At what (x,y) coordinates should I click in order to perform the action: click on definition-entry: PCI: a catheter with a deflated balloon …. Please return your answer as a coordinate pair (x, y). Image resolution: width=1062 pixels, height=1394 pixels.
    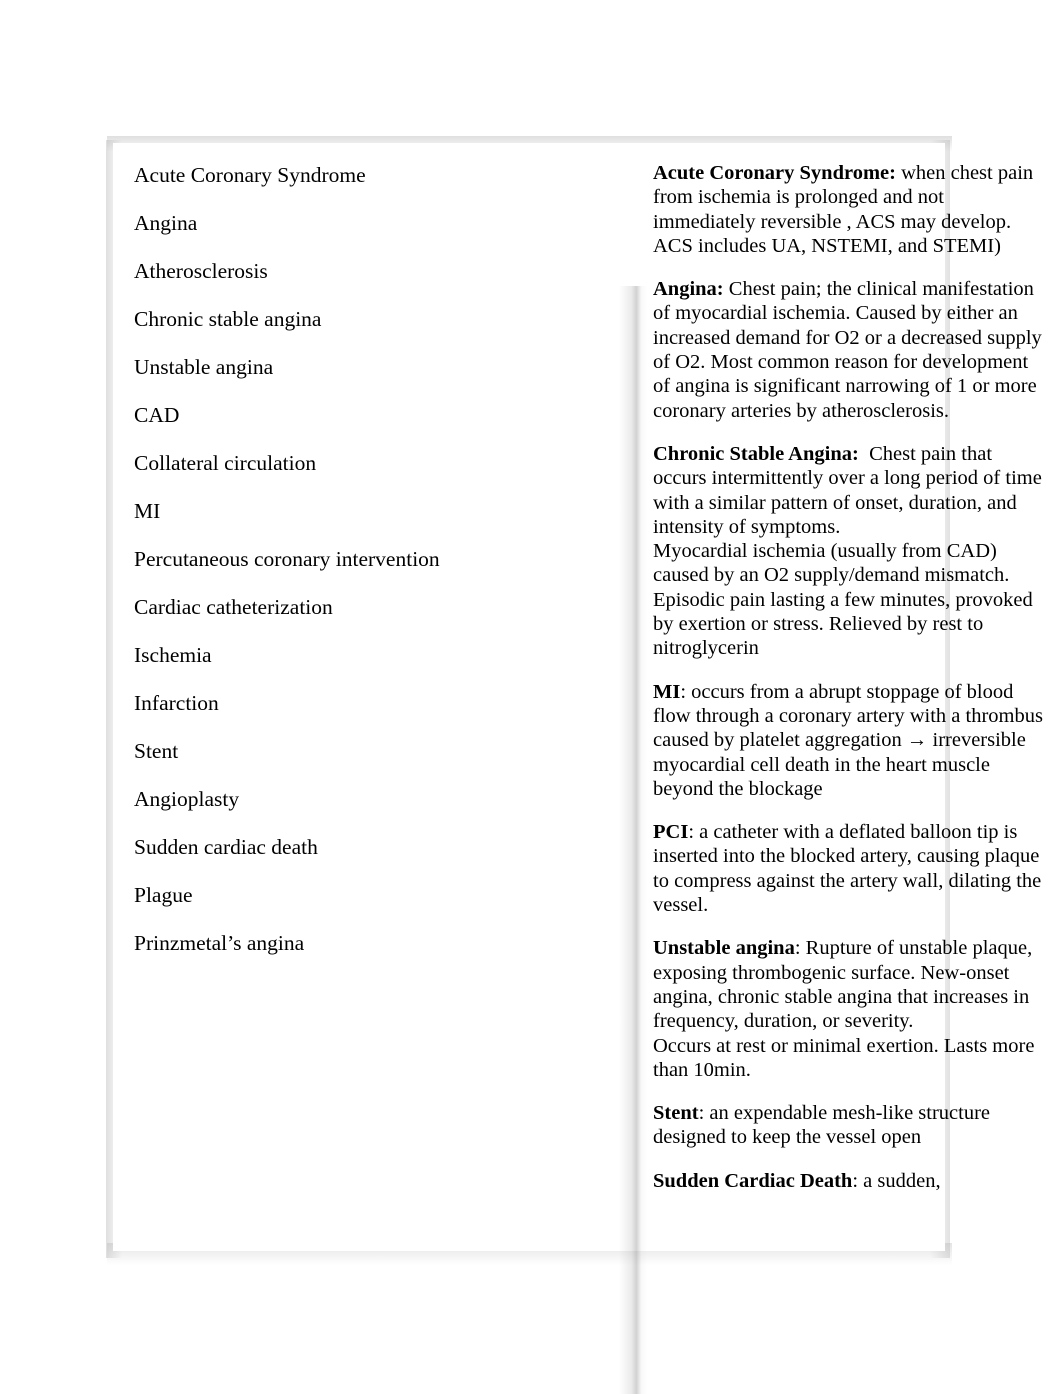
    Looking at the image, I should click on (850, 868).